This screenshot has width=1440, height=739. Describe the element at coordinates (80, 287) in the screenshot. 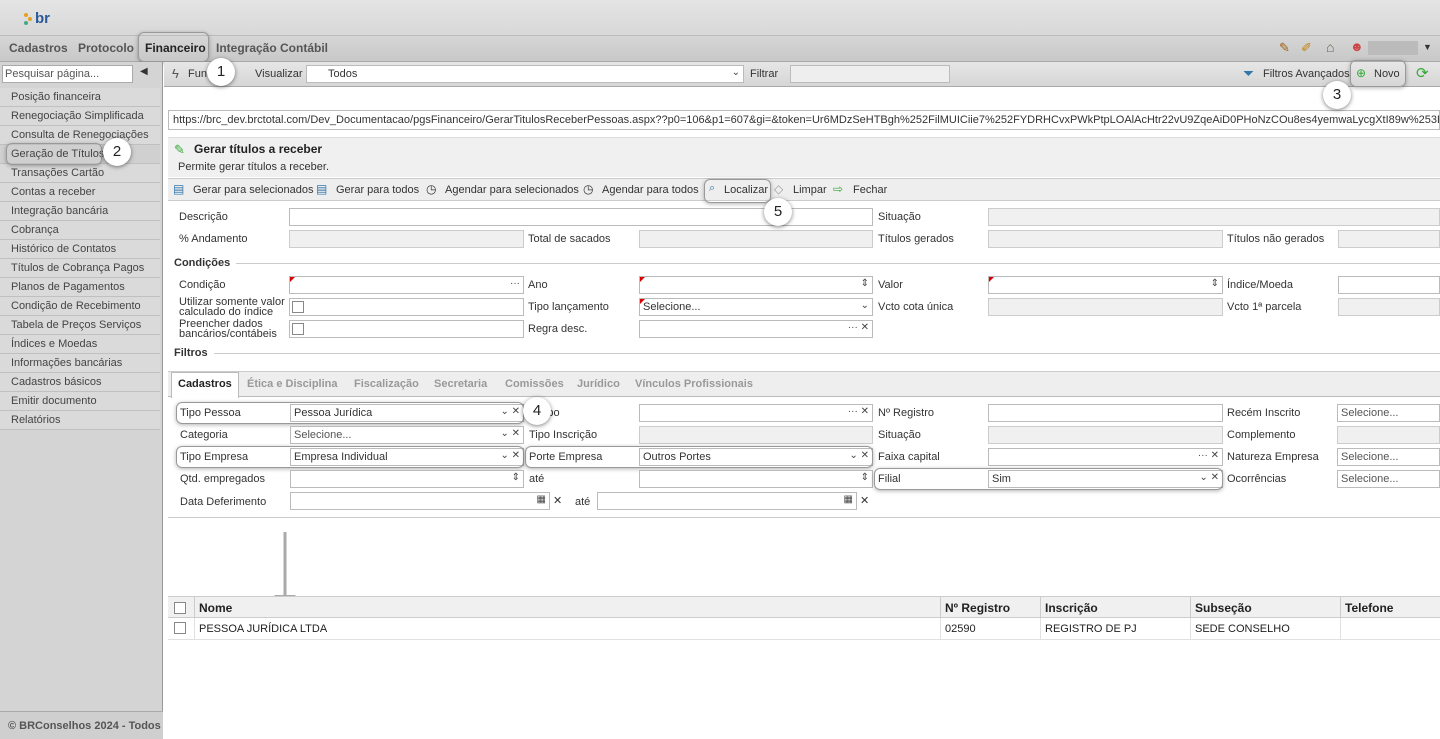

I see `sidebar-item-planos-pagamentos: Planos de Pagamentos` at that location.